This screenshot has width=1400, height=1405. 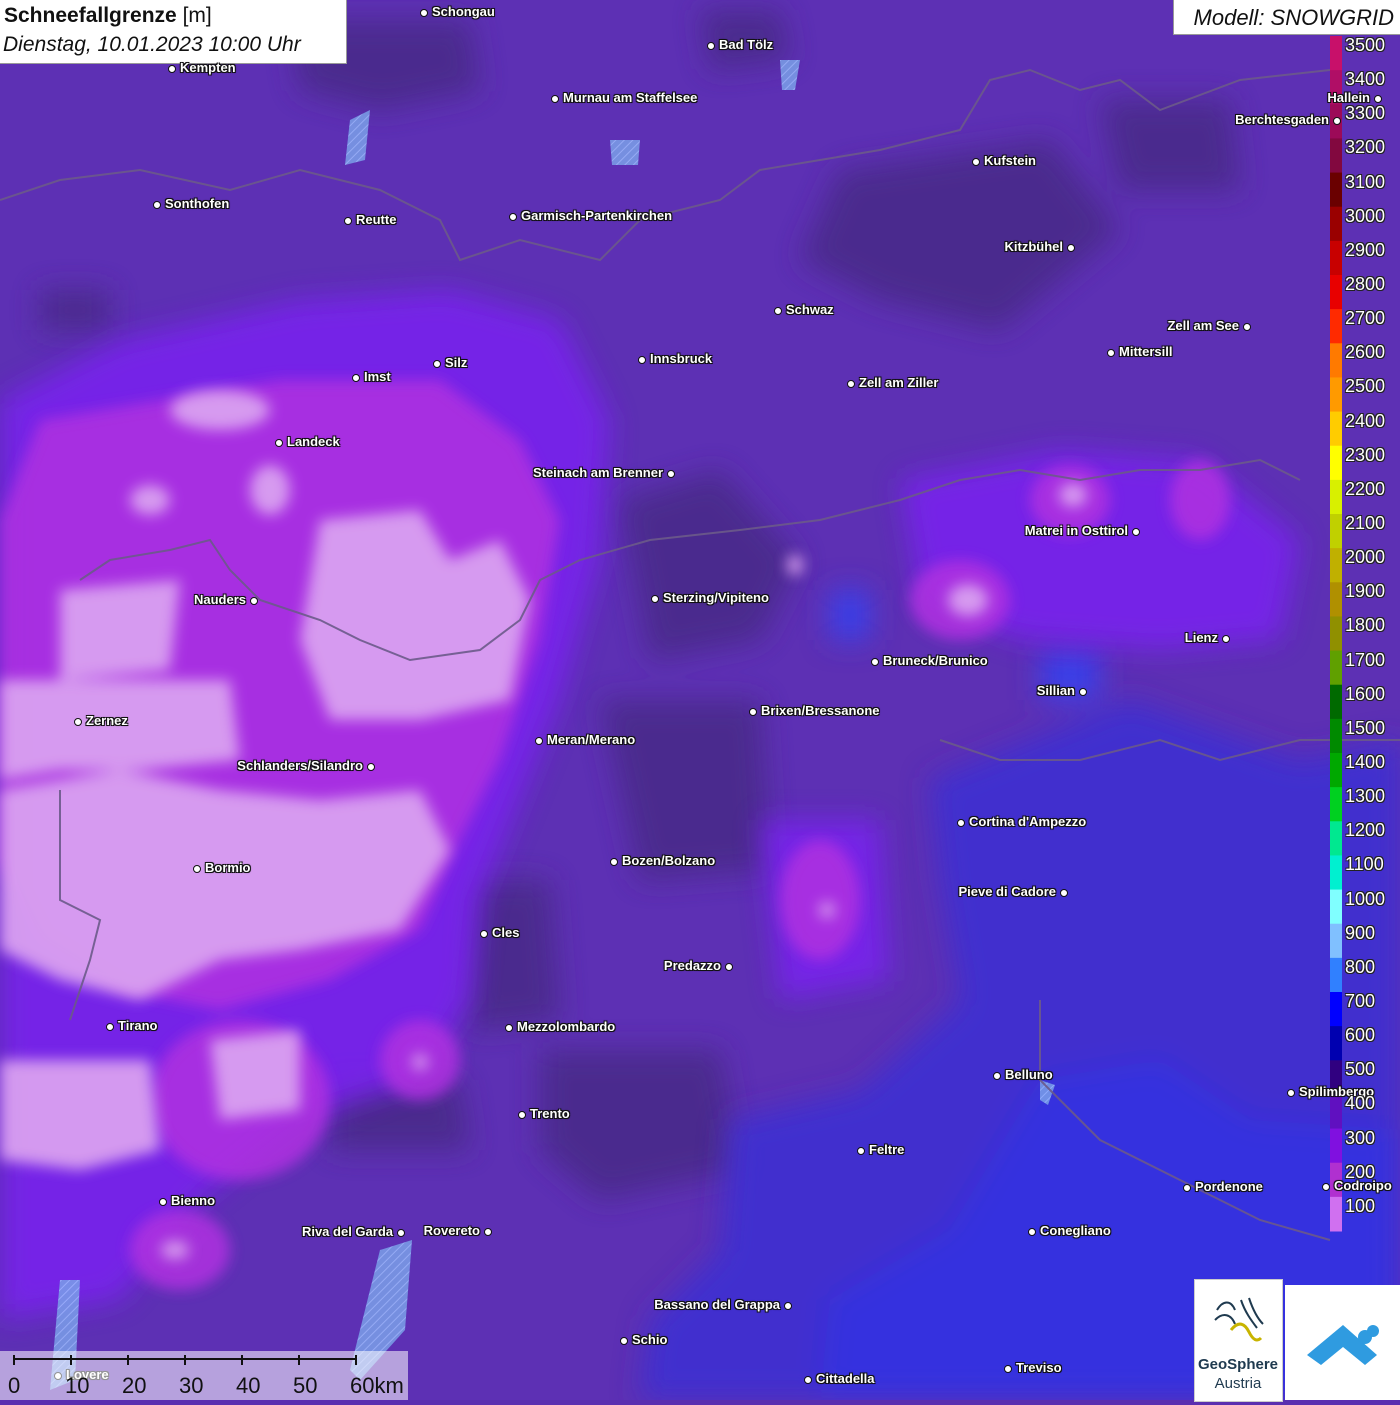 I want to click on city-label: Landeck, so click(x=313, y=441).